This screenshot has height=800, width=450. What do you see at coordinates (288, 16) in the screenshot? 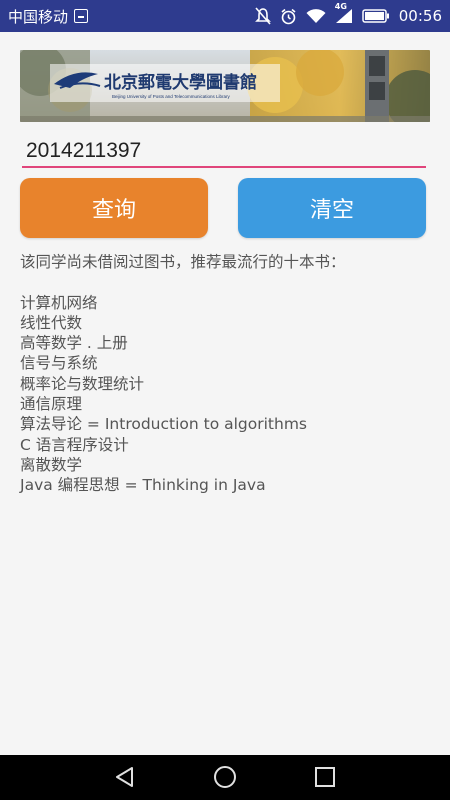
I see `alarm-icon` at bounding box center [288, 16].